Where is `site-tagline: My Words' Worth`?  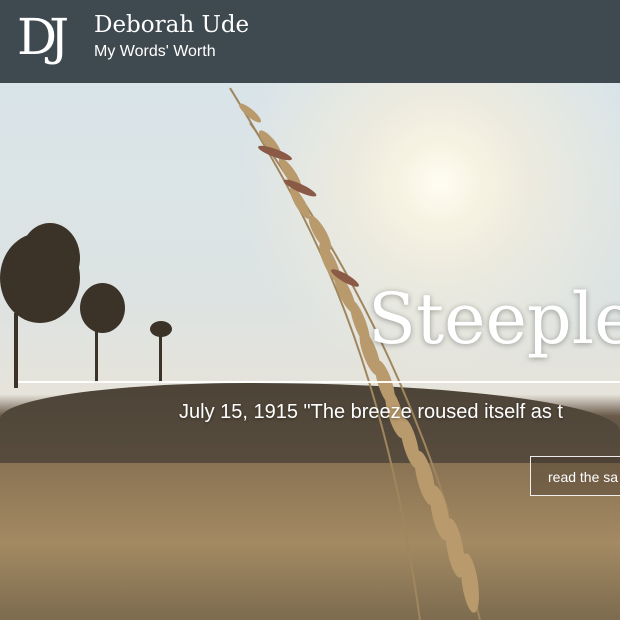 site-tagline: My Words' Worth is located at coordinates (155, 51).